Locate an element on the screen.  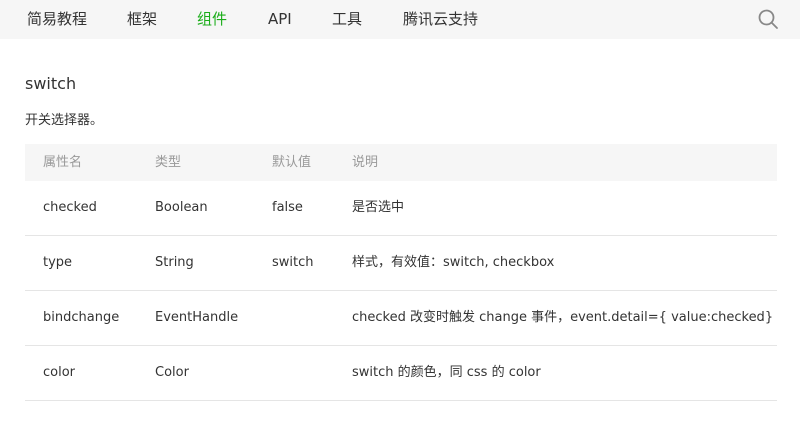
cell-description: 样式，有效值：switch, checkbox is located at coordinates (453, 262).